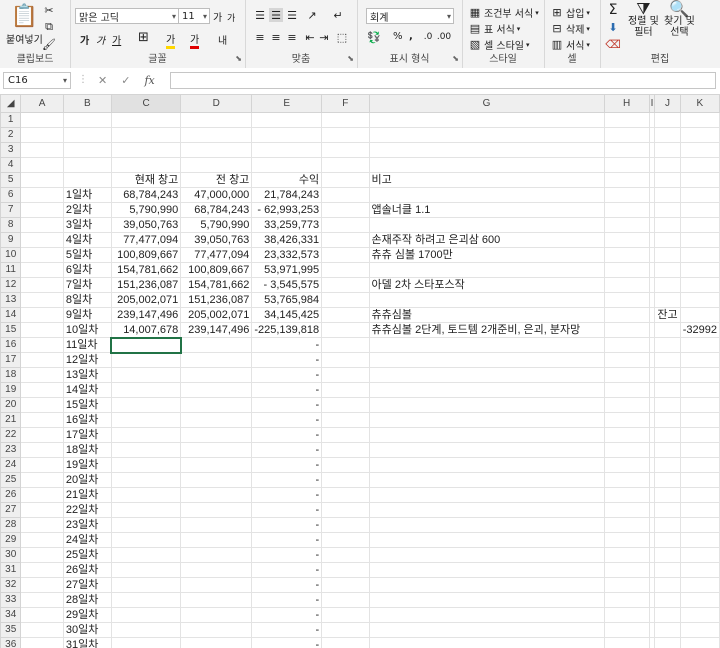 The image size is (720, 648). Describe the element at coordinates (287, 210) in the screenshot. I see `cell-E7: - 62,993,253` at that location.